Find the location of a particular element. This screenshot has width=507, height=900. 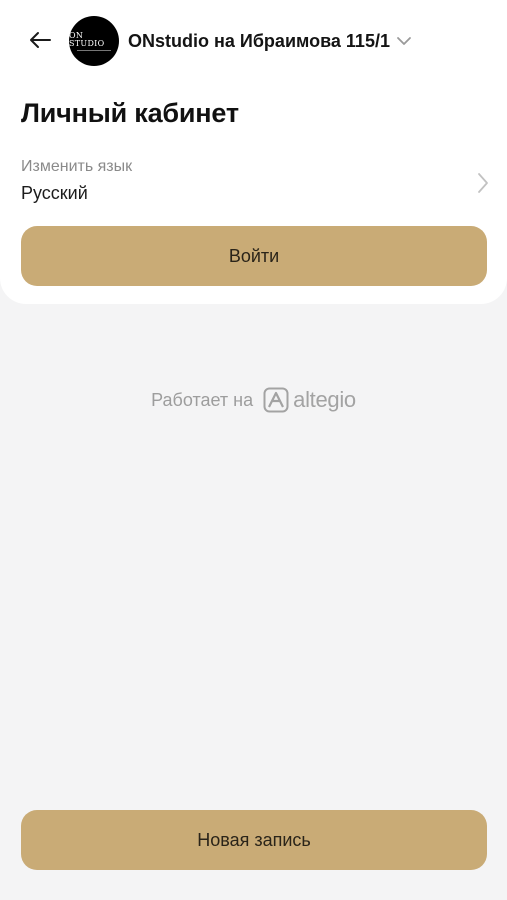

studio-selector: ONstudio на Ибраимова 115/1 is located at coordinates (270, 41).